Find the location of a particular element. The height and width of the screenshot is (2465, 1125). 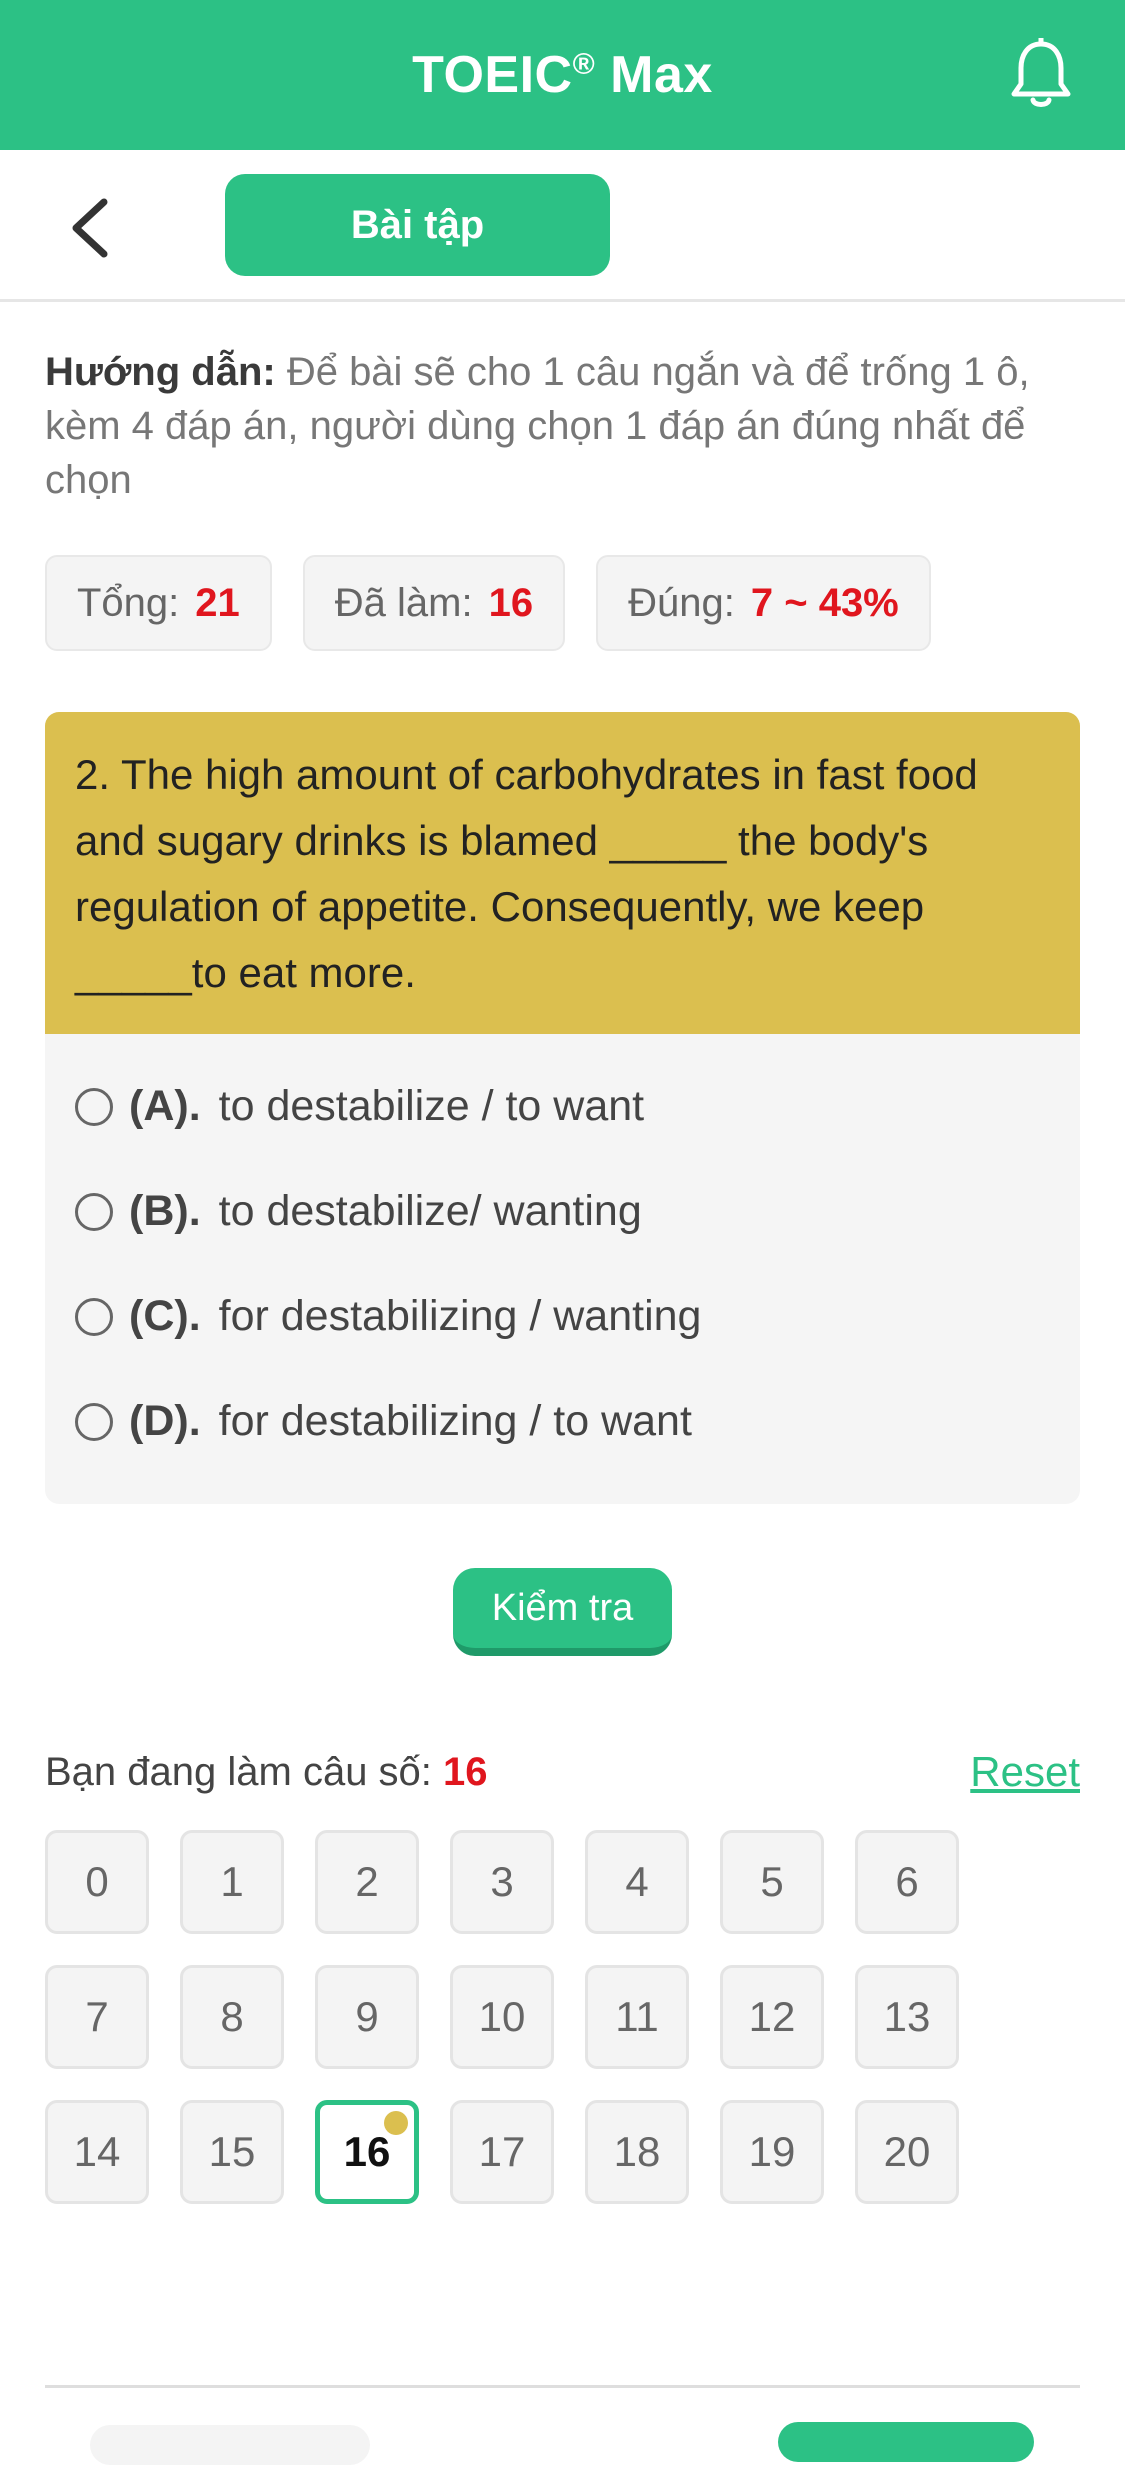

question-number-label: 15 is located at coordinates (232, 2151).